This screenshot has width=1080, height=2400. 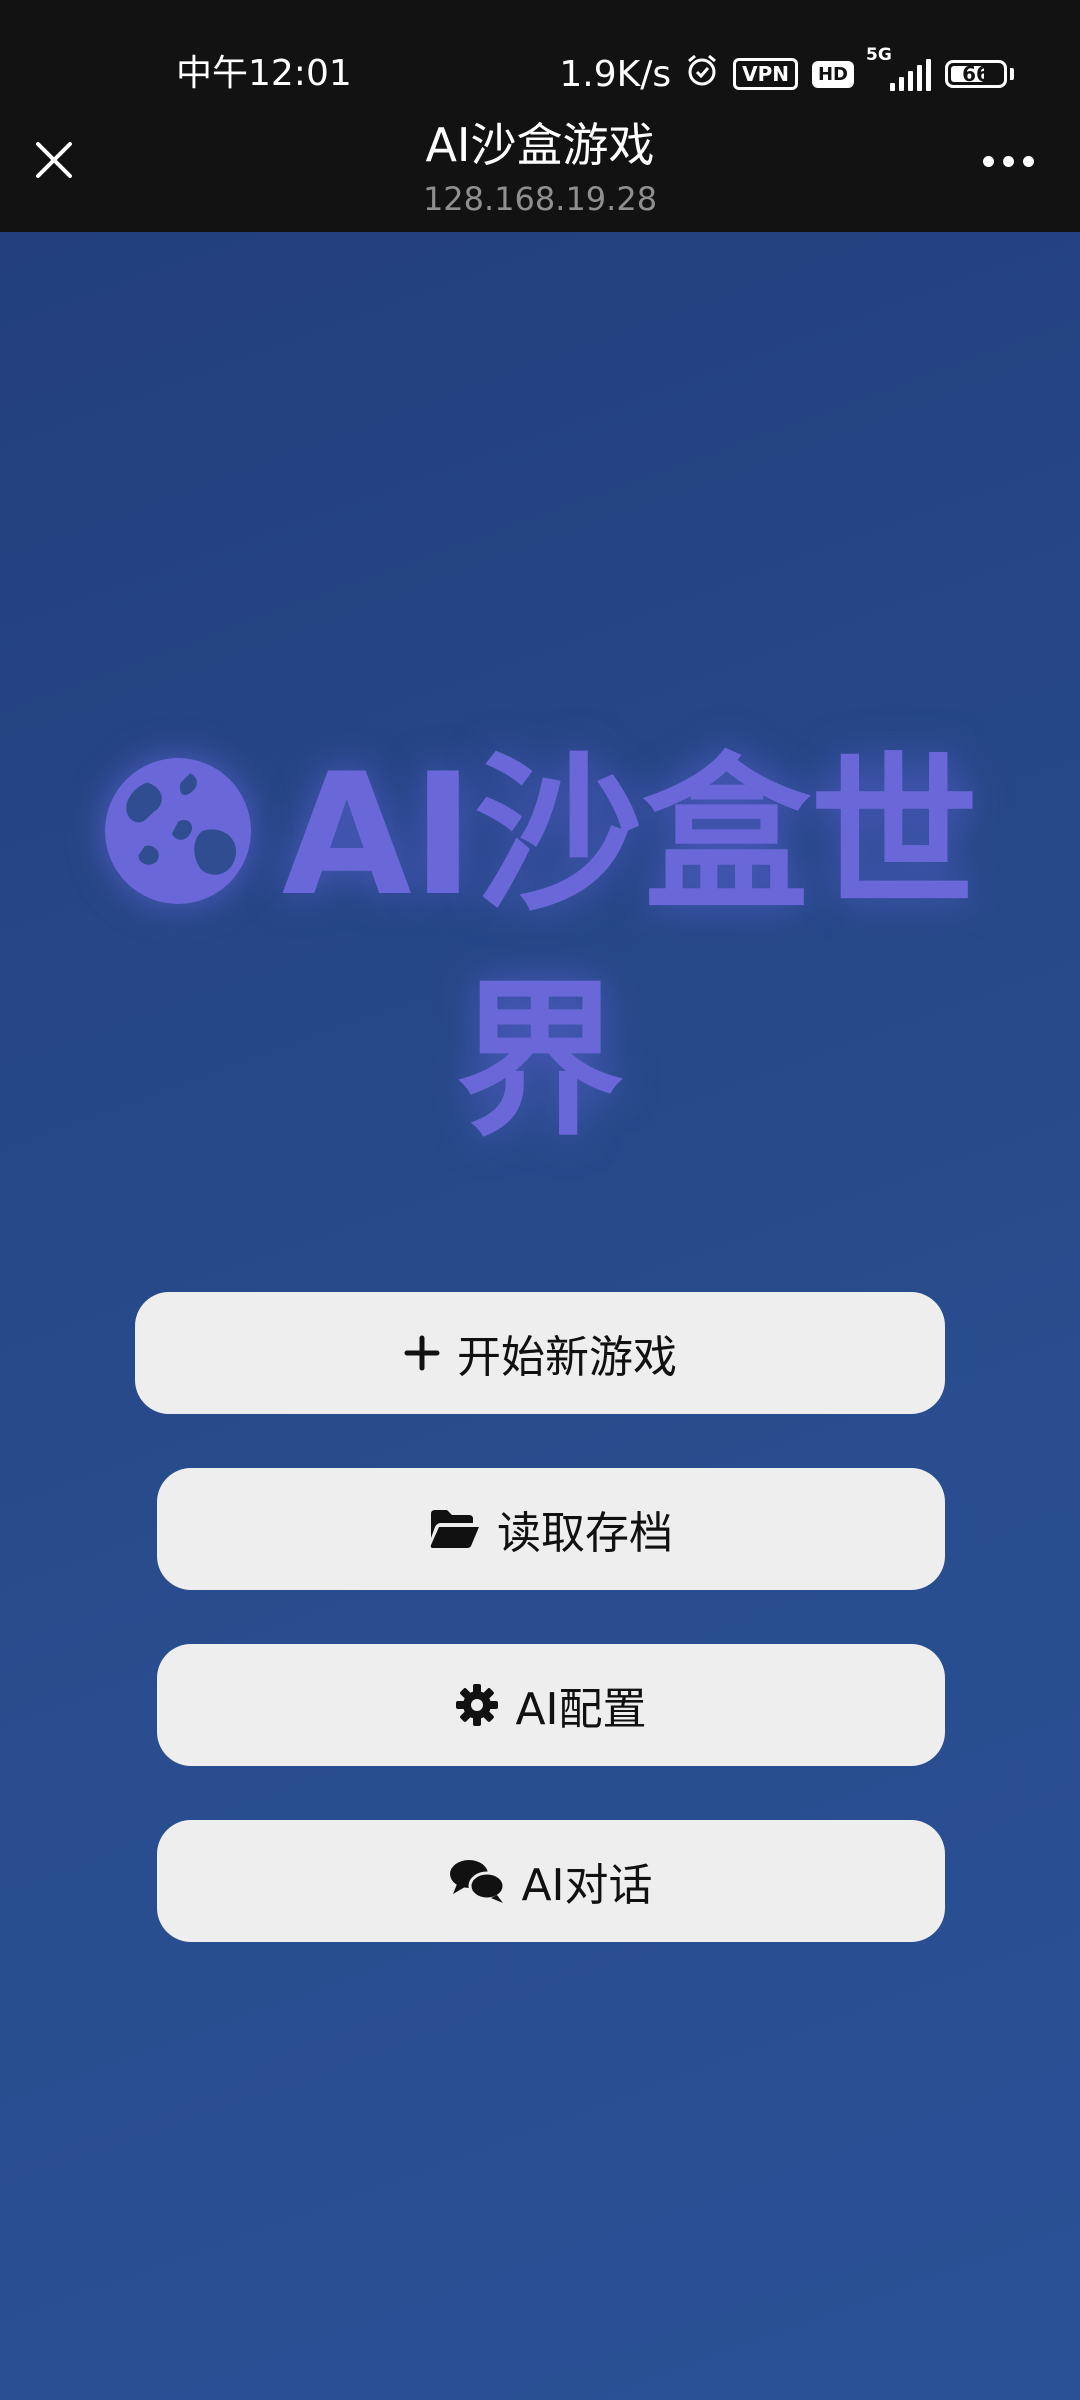 I want to click on network-type: 5G, so click(x=879, y=55).